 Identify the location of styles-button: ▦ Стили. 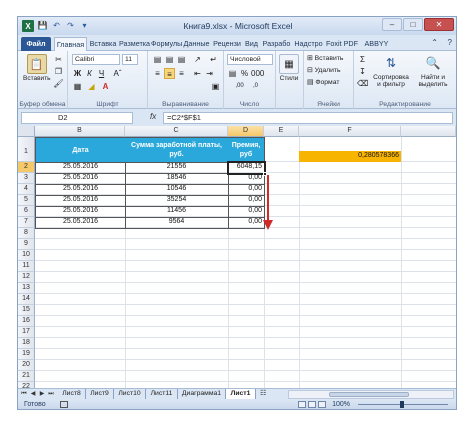
(289, 68).